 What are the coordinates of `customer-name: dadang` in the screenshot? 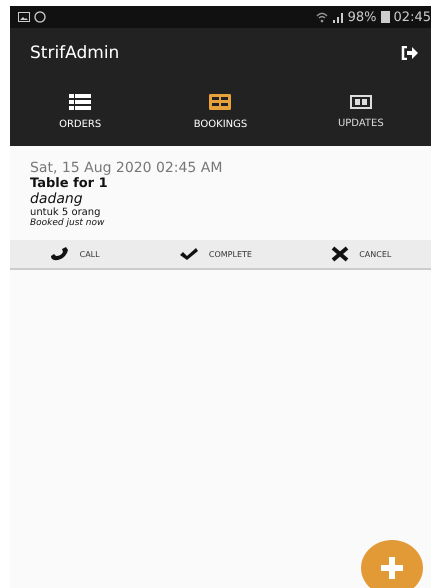 It's located at (57, 199).